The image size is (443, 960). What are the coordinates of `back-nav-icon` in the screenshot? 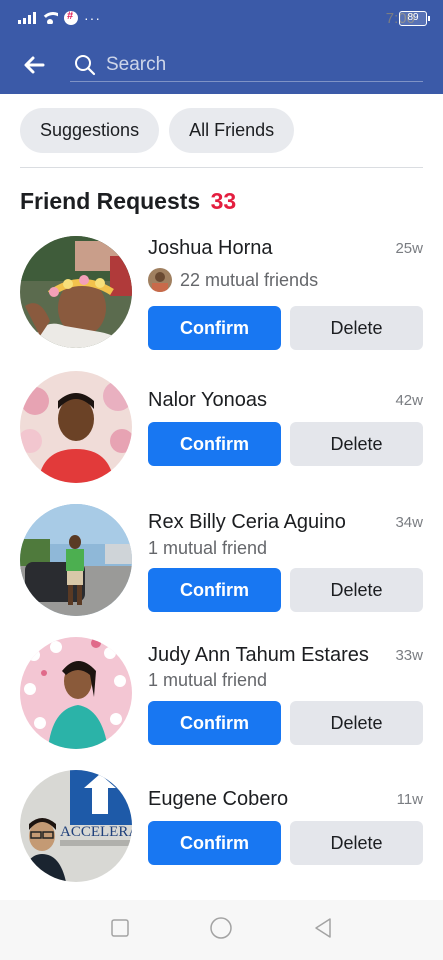 It's located at (323, 930).